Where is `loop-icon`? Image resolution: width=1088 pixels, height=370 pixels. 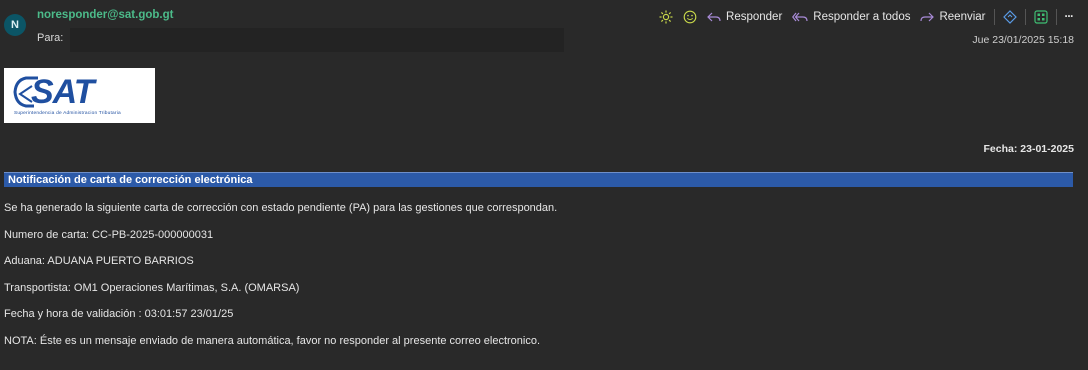
loop-icon is located at coordinates (1010, 17).